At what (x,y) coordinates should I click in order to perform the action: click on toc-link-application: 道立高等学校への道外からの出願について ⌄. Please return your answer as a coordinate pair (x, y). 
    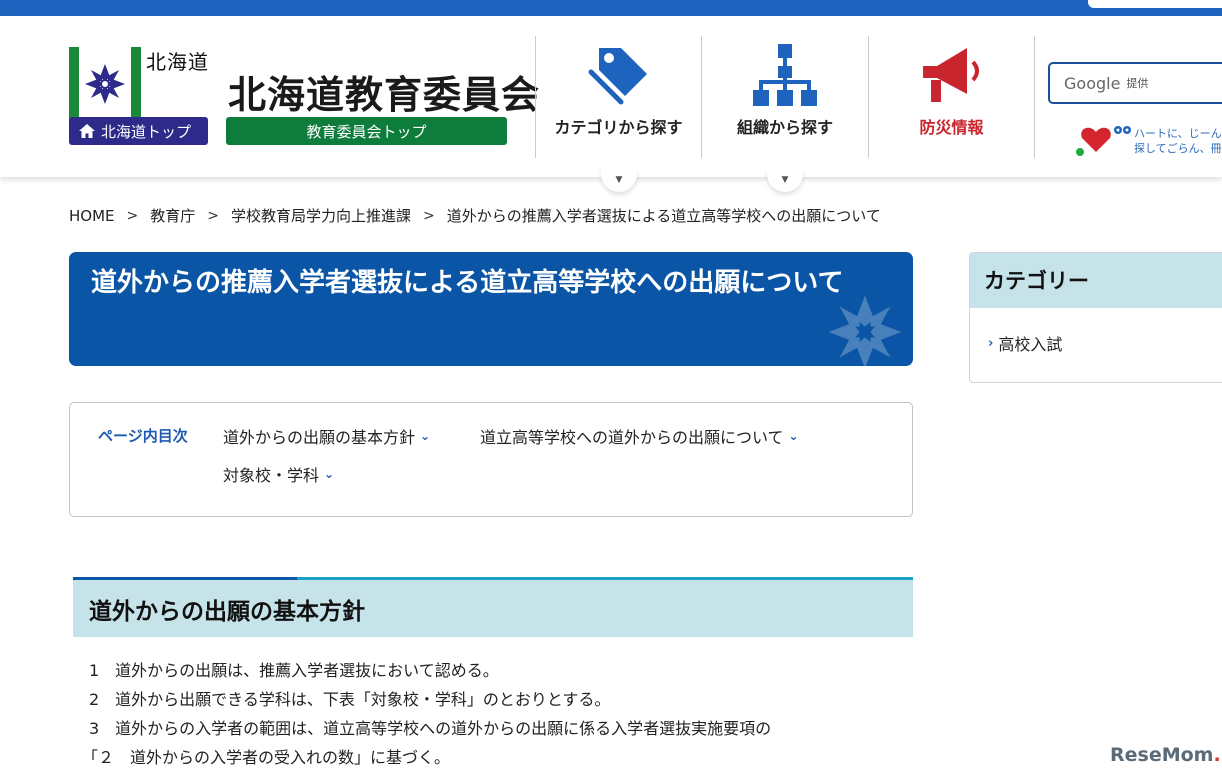
    Looking at the image, I should click on (639, 436).